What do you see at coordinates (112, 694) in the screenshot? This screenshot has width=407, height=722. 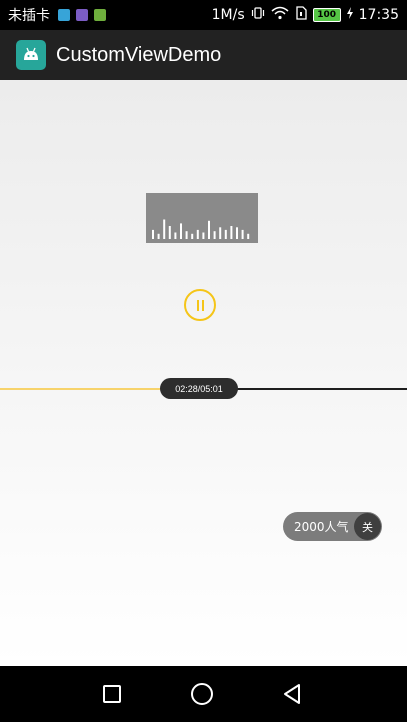 I see `square-icon` at bounding box center [112, 694].